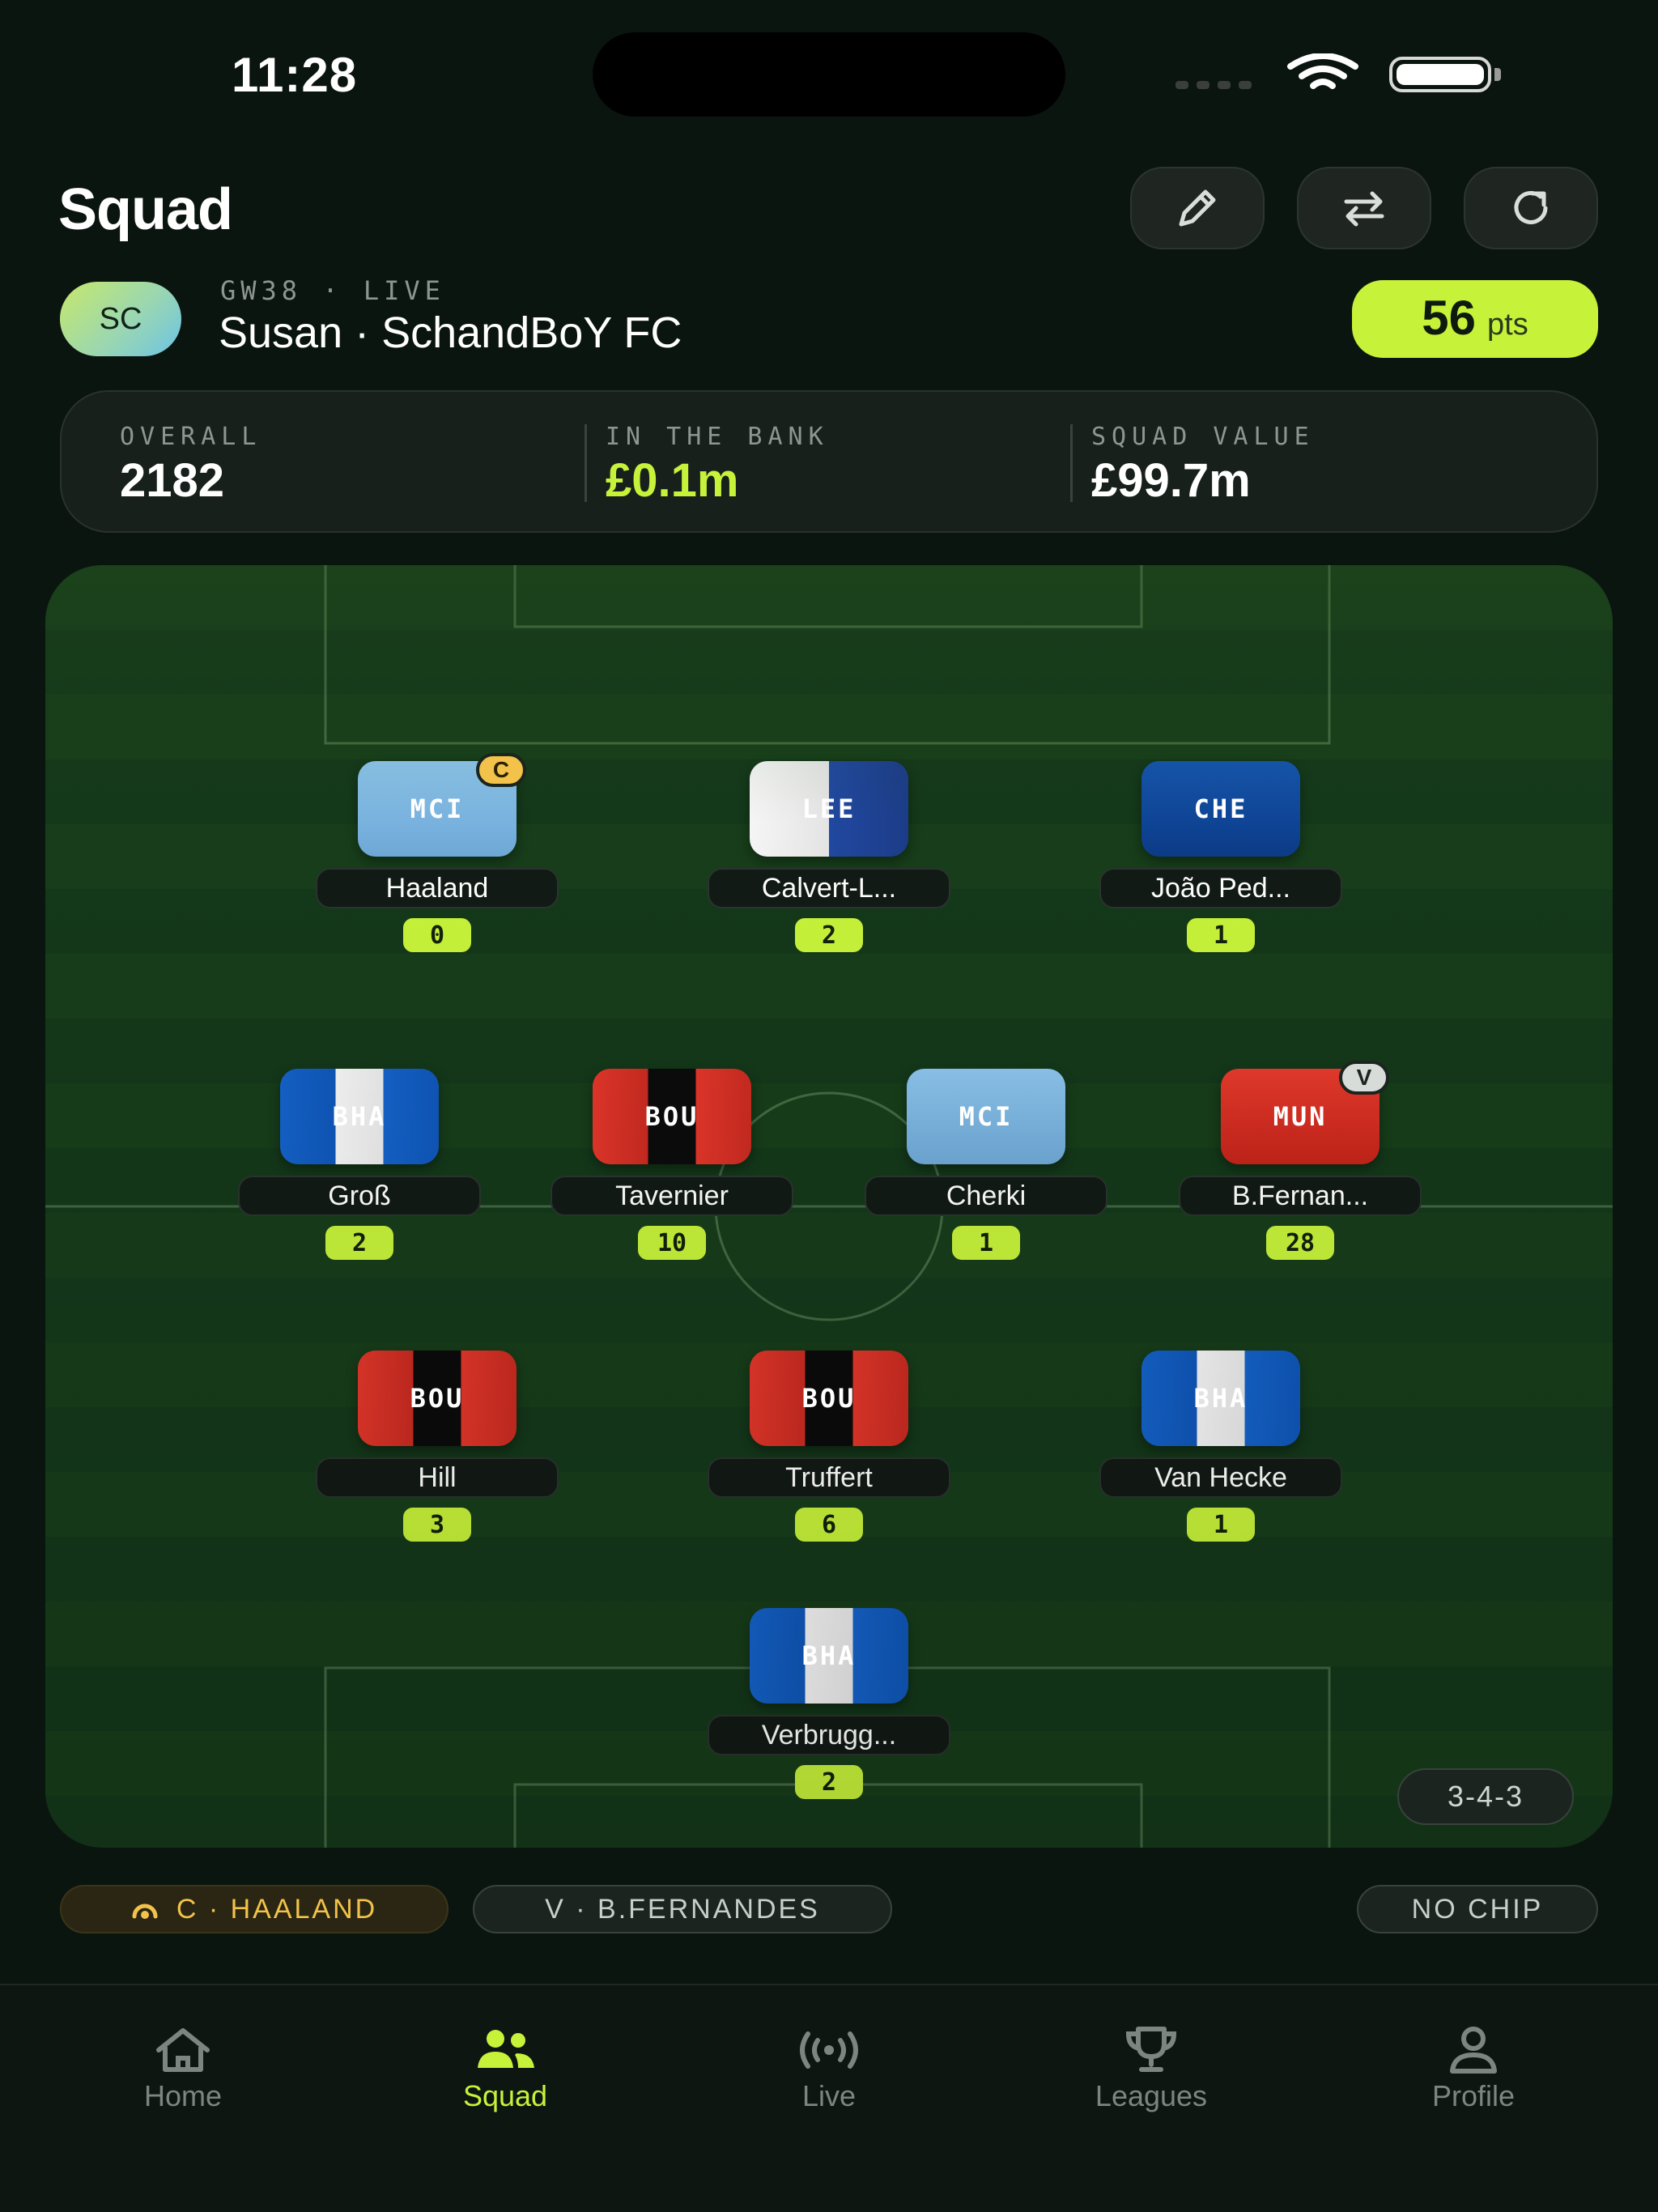 Image resolution: width=1658 pixels, height=2212 pixels. I want to click on captain-armband-icon, so click(145, 1912).